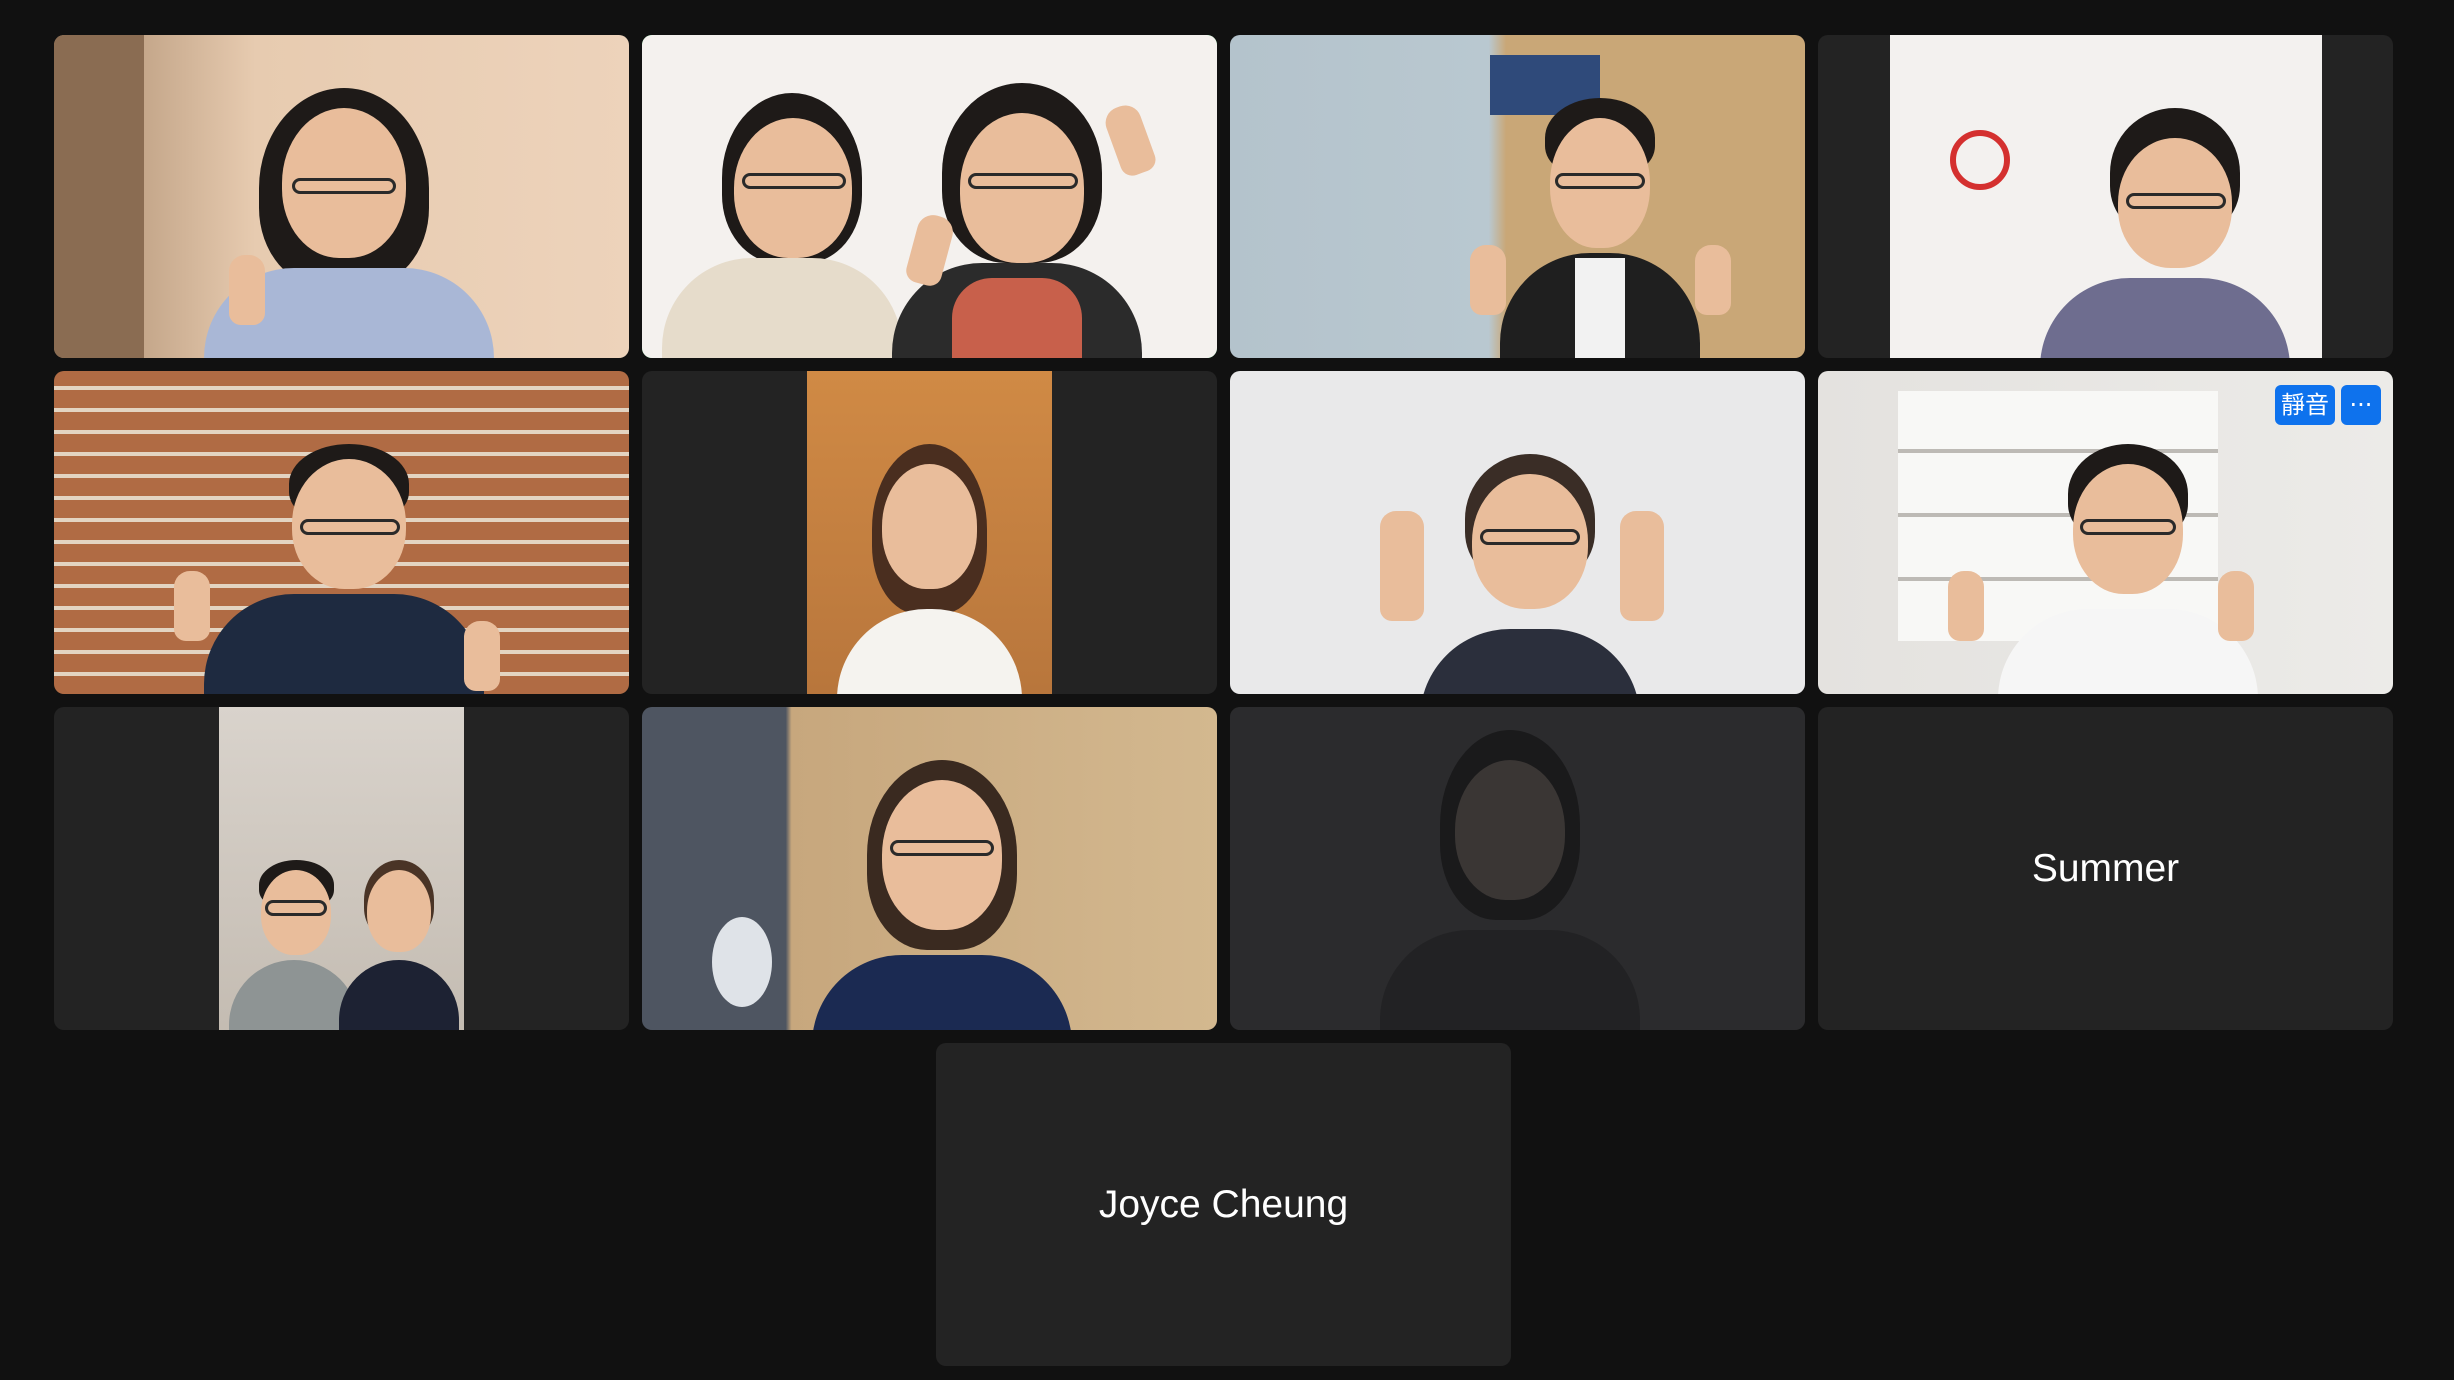 This screenshot has height=1380, width=2454. I want to click on participant-tile-12: Summer, so click(2105, 868).